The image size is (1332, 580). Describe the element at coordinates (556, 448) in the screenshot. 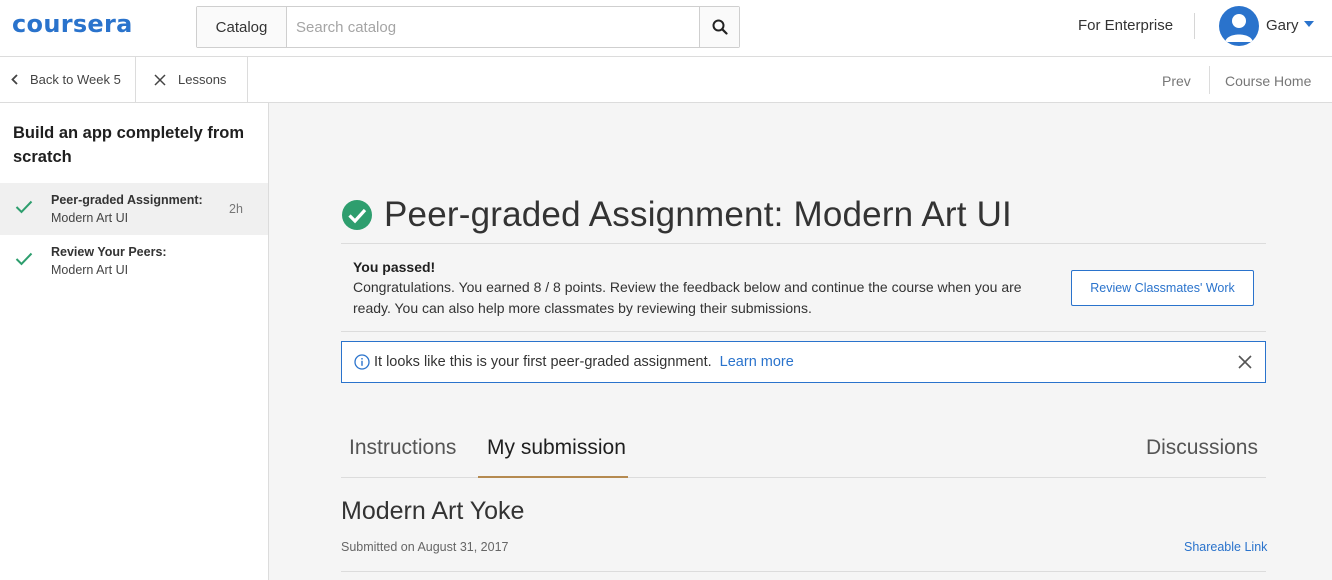

I see `tab-my-submission: My submission` at that location.